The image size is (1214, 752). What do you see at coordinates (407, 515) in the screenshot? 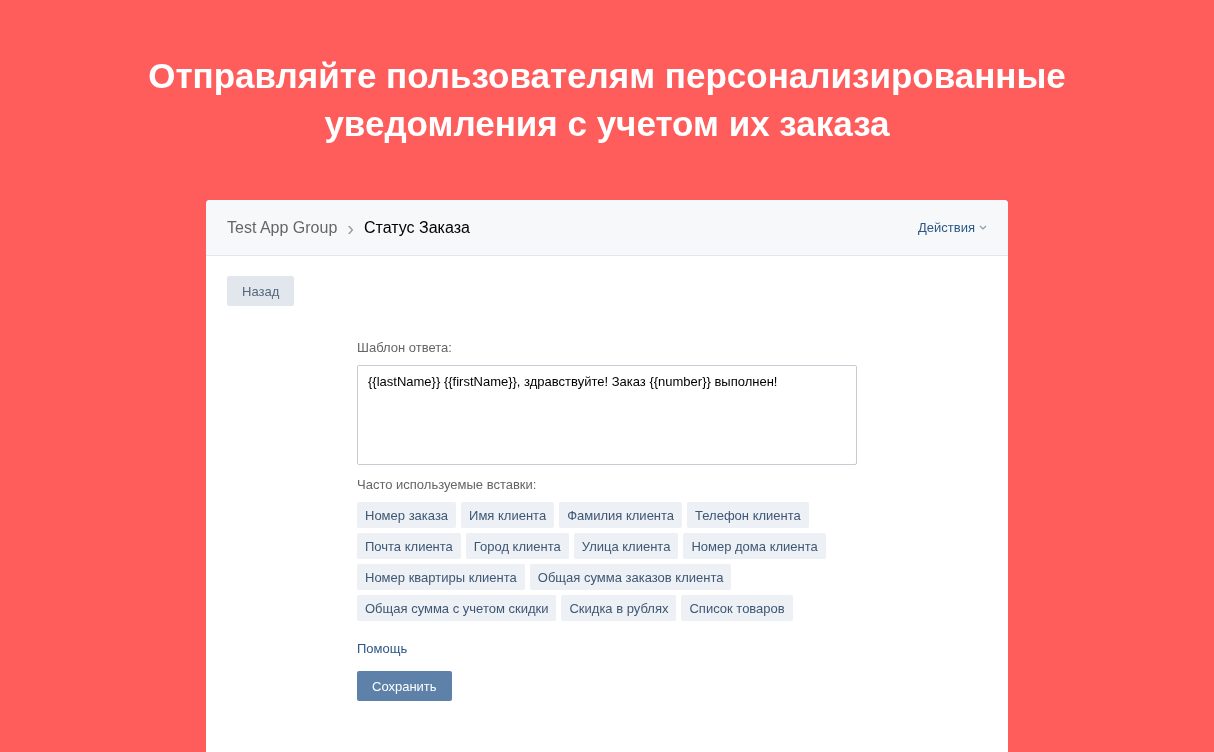
I see `insert-tag: Номер заказа` at bounding box center [407, 515].